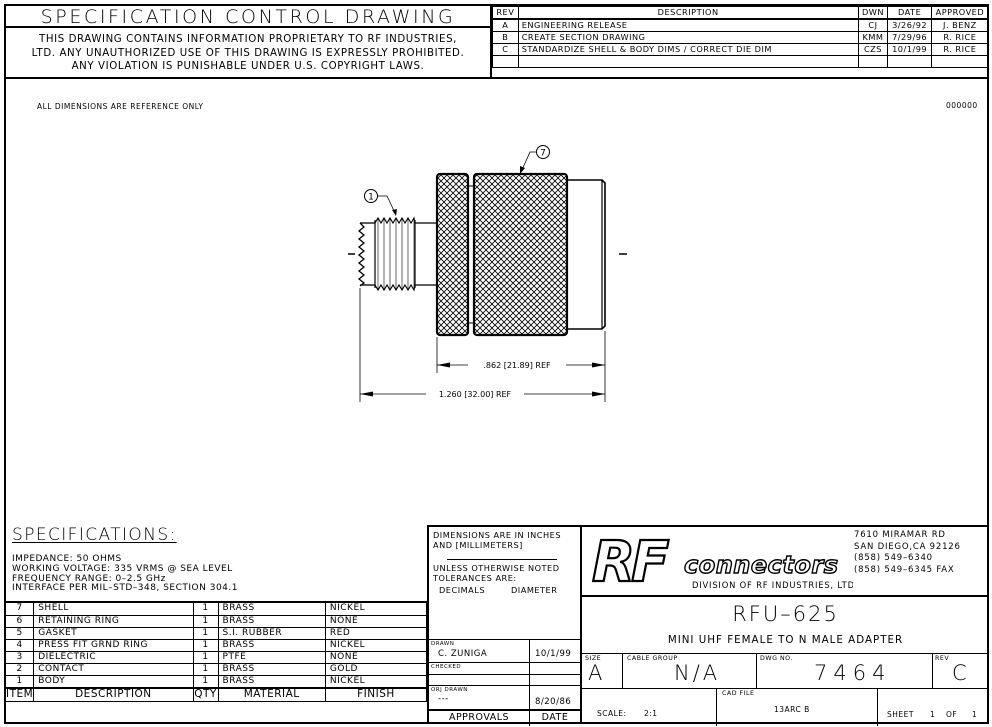  I want to click on dwg-no-value: 7464, so click(853, 673).